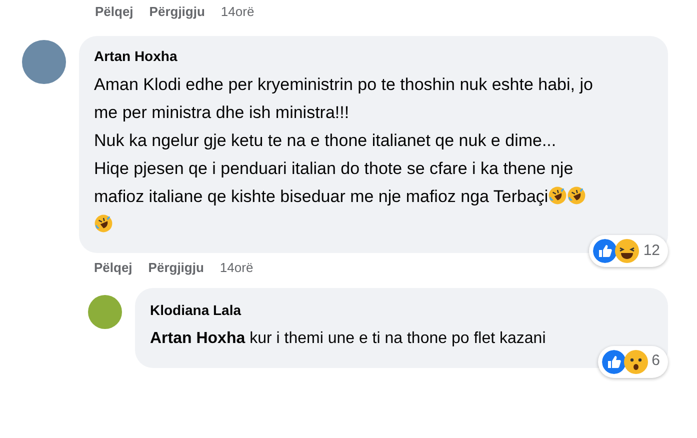 The width and height of the screenshot is (697, 438). What do you see at coordinates (371, 56) in the screenshot?
I see `comment-author: Artan Hoxha` at bounding box center [371, 56].